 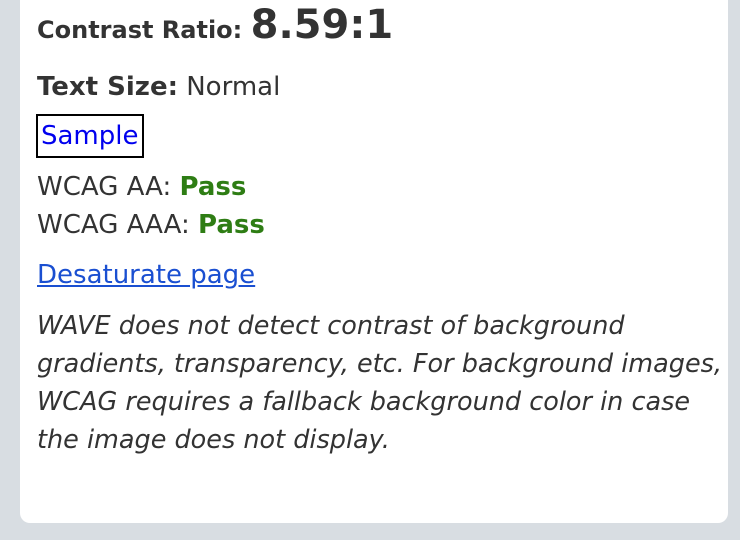 I want to click on wcag-aaa-row: WCAG AAA: Pass, so click(x=151, y=225).